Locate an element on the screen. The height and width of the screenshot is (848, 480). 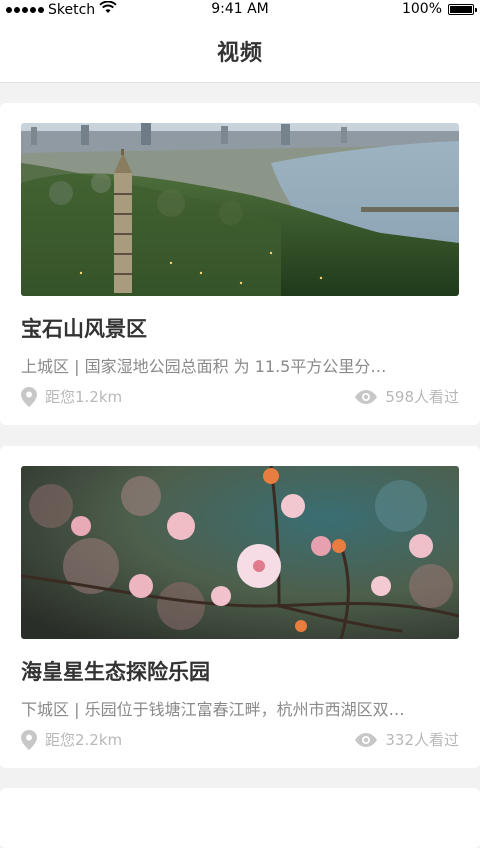
distance-text: 距您1.2km is located at coordinates (84, 397).